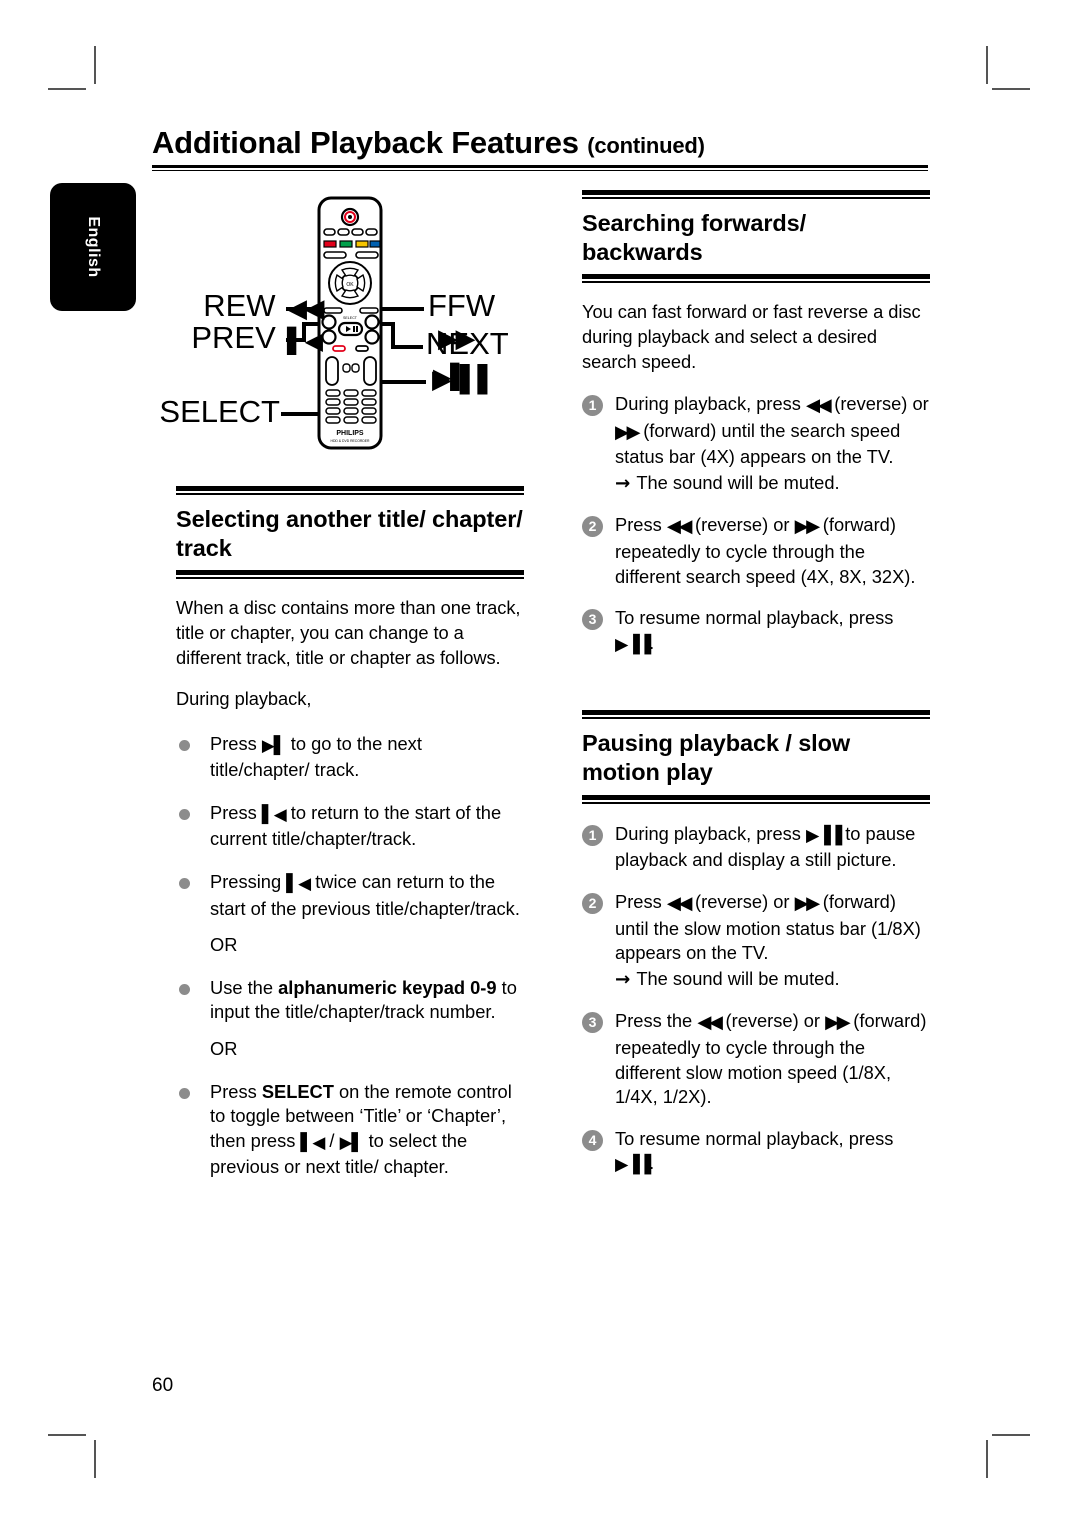  Describe the element at coordinates (67, 1435) in the screenshot. I see `crop-mark-bottom-left-h` at that location.